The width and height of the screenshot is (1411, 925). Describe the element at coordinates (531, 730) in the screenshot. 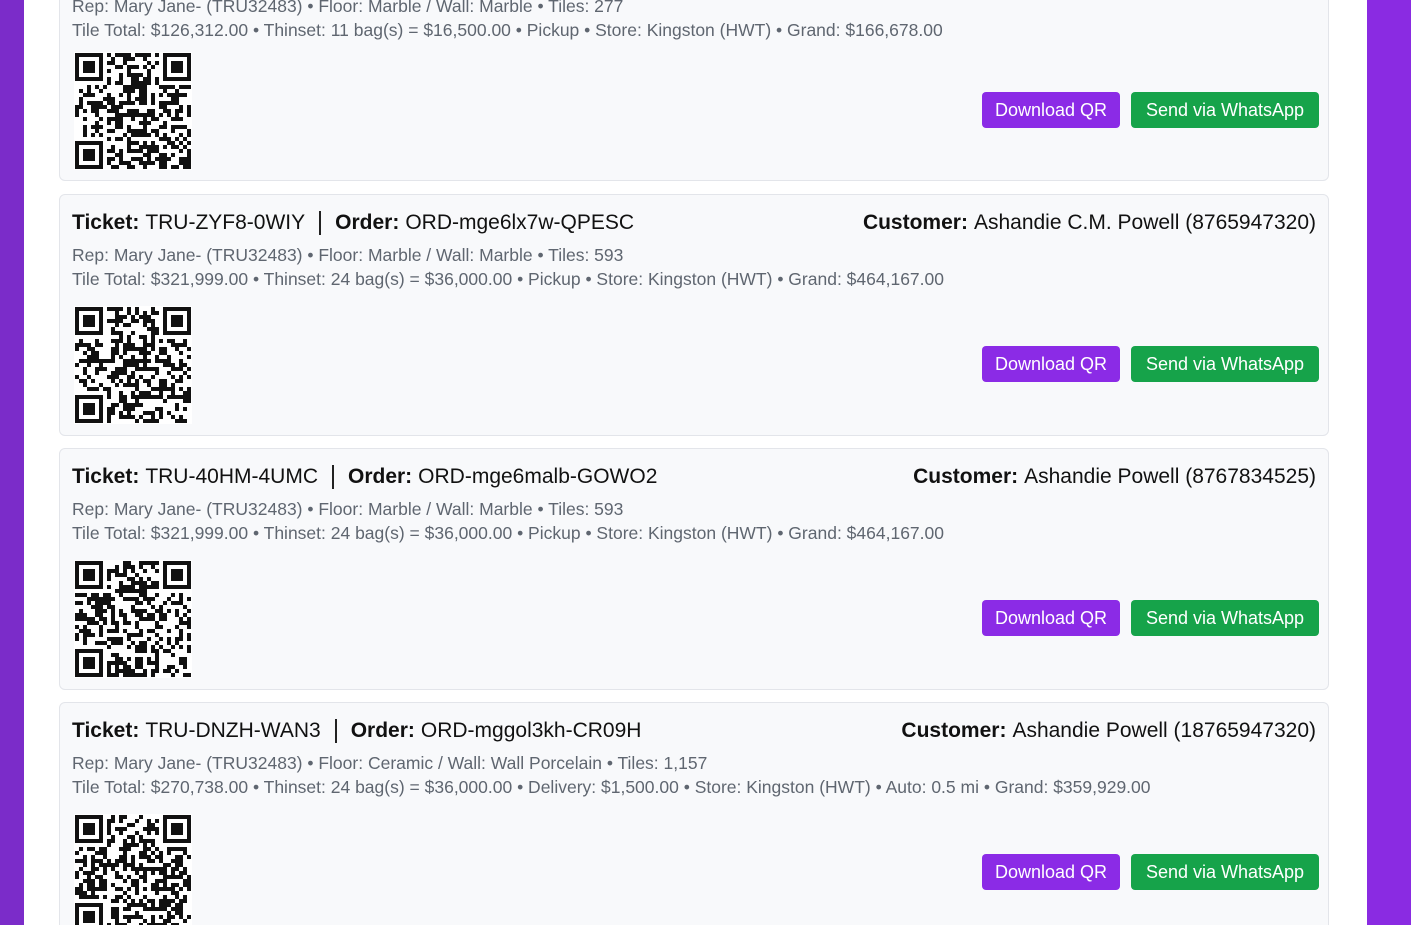

I see `order-id: ORD-mggol3kh-CR09H` at that location.